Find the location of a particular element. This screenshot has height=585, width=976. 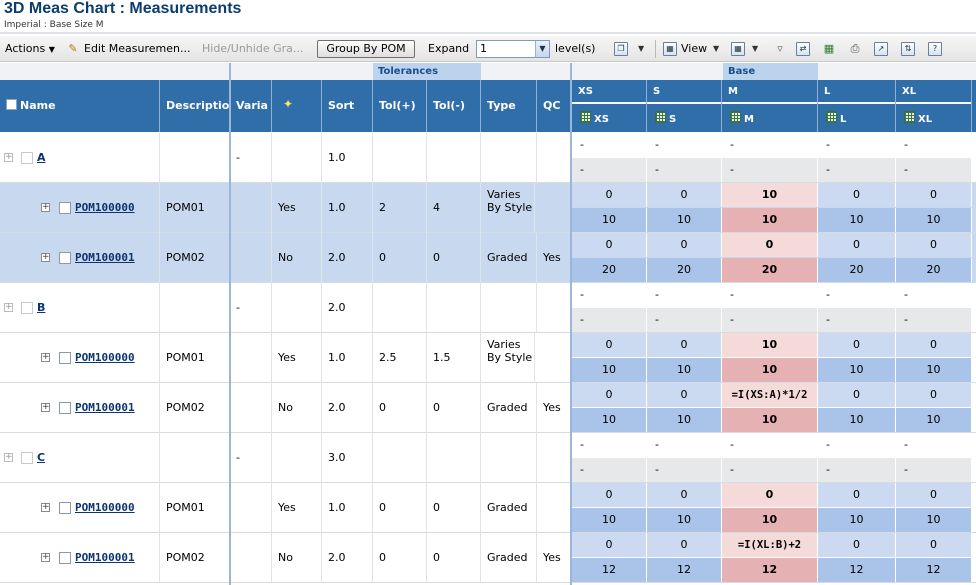

column-tol-plus: Tol(+) is located at coordinates (400, 106).